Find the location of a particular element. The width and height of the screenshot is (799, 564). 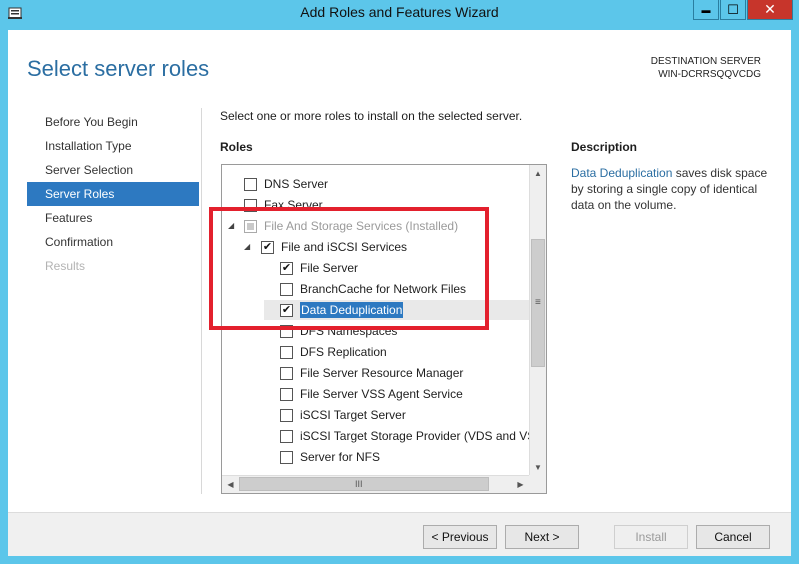

scroll-left-arrow-icon: ◀ is located at coordinates (230, 484).